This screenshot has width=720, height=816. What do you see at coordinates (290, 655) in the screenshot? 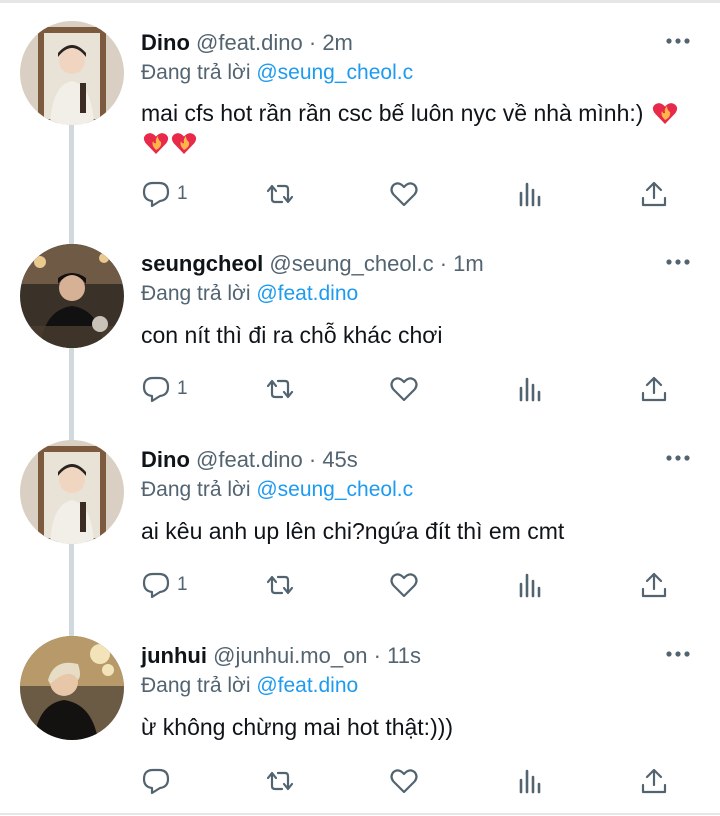
I see `handle: @junhui.mo_on` at bounding box center [290, 655].